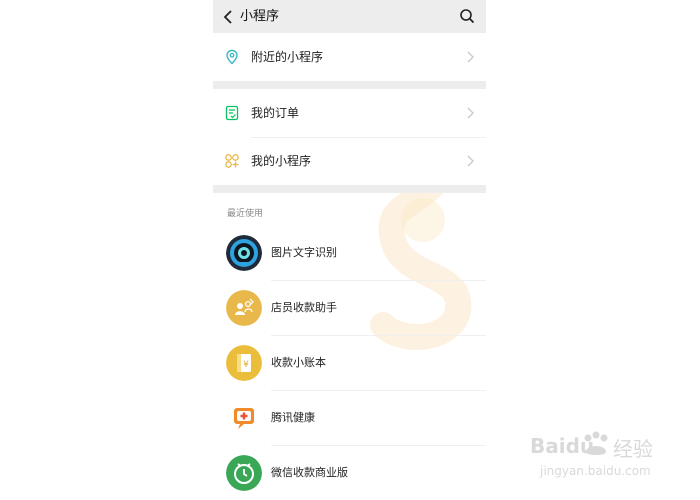 Image resolution: width=700 pixels, height=500 pixels. I want to click on ledger-icon: ¥, so click(244, 363).